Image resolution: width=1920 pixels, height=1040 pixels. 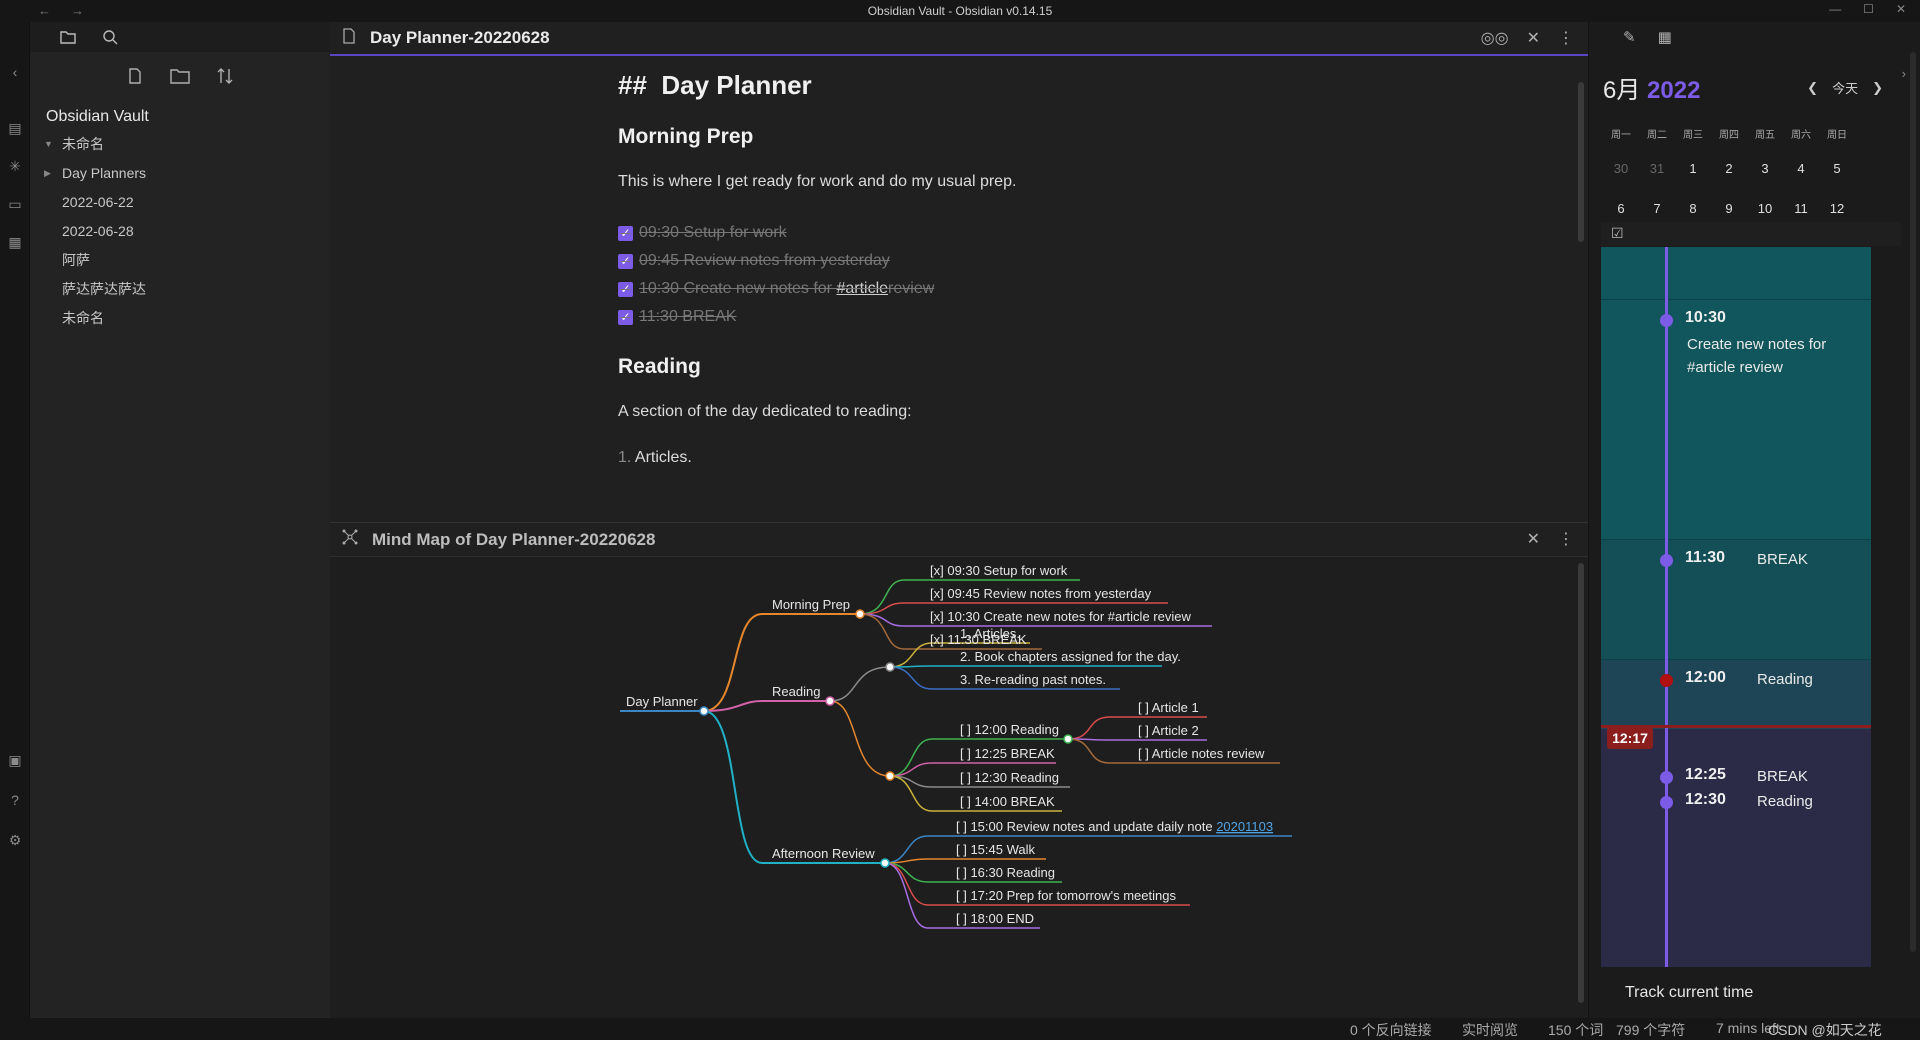 I want to click on settings-gear-icon: ⚙, so click(x=15, y=840).